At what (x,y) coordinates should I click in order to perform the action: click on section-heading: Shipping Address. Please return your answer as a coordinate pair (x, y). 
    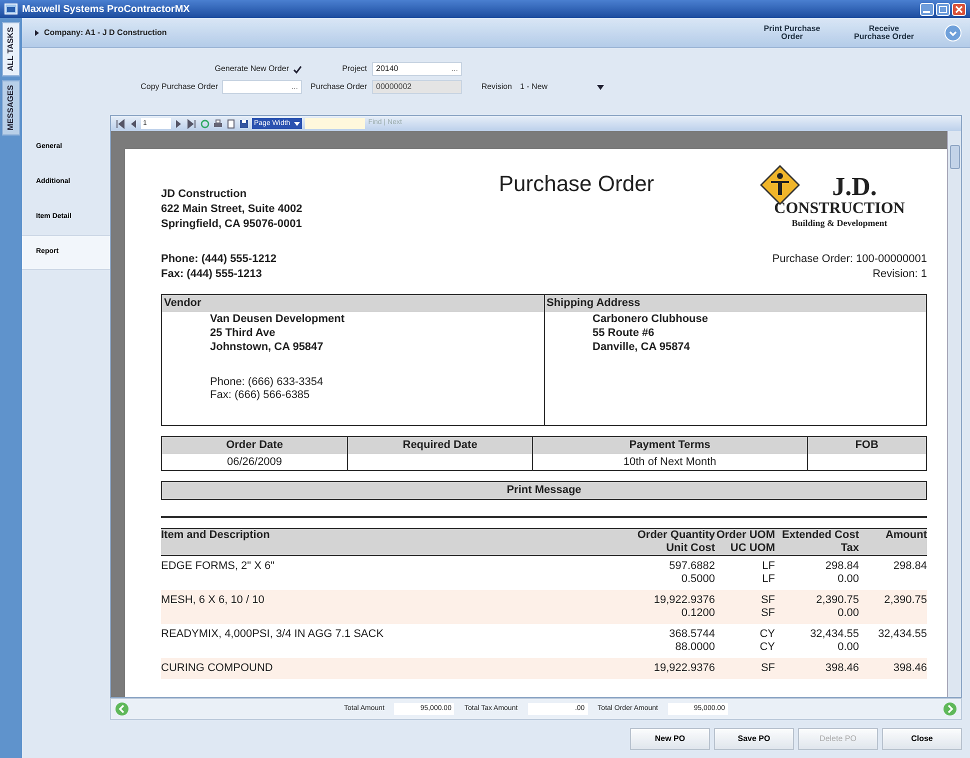
    Looking at the image, I should click on (735, 303).